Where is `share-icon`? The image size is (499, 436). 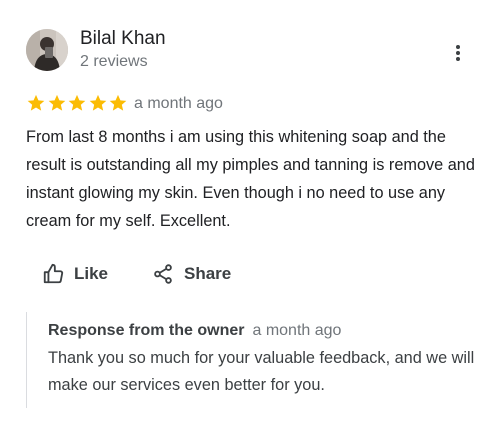
share-icon is located at coordinates (163, 274).